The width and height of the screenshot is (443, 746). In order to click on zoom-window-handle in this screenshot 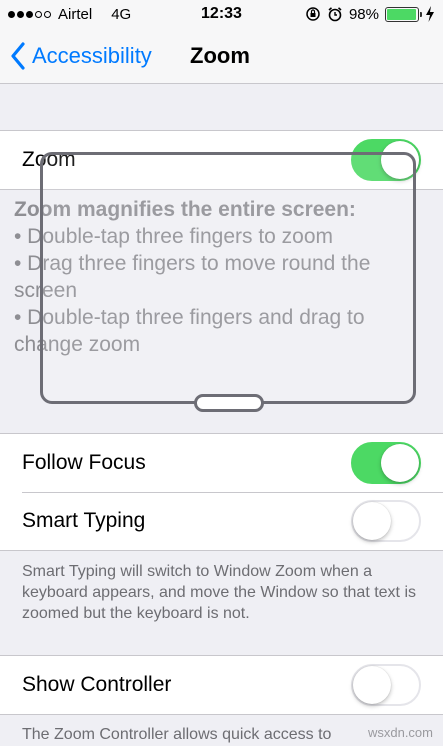, I will do `click(229, 403)`.